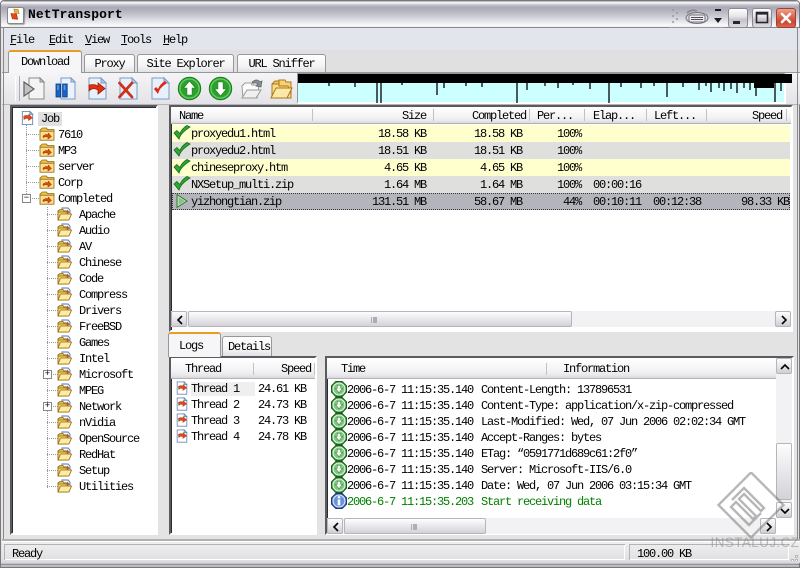 The height and width of the screenshot is (568, 800). Describe the element at coordinates (755, 542) in the screenshot. I see `svg-text: INSTALUJ.CZ` at that location.